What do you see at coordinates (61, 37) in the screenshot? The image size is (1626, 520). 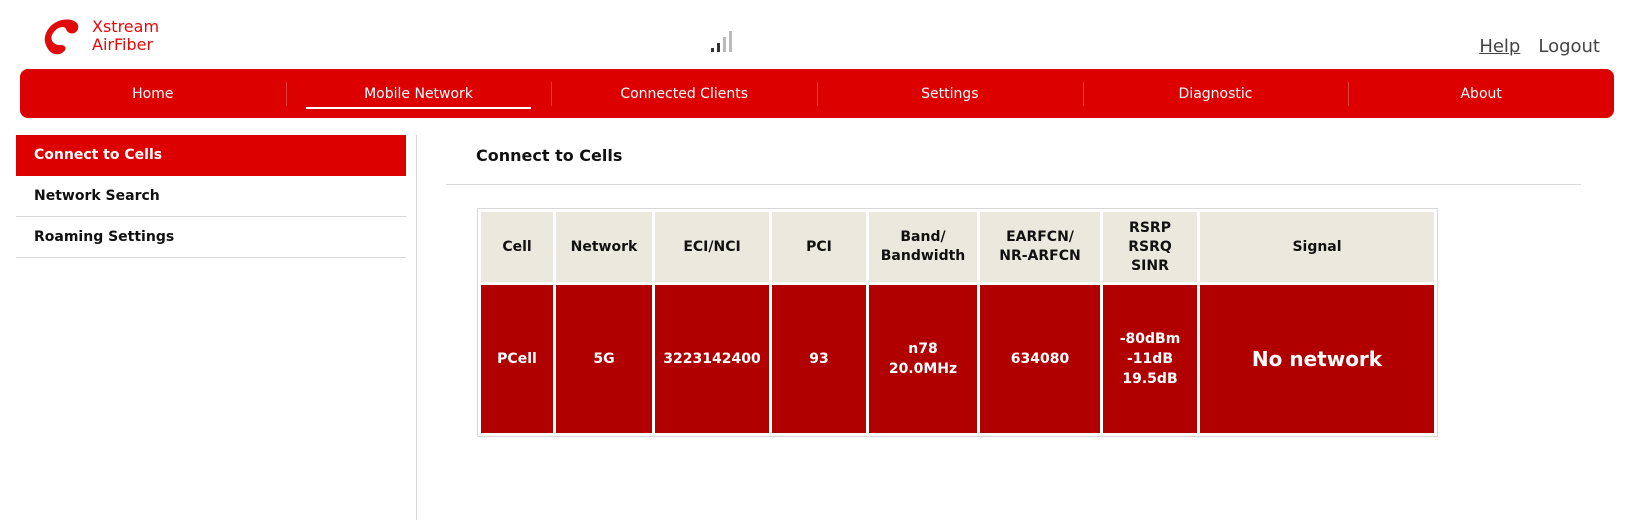 I see `airtel-logo-icon` at bounding box center [61, 37].